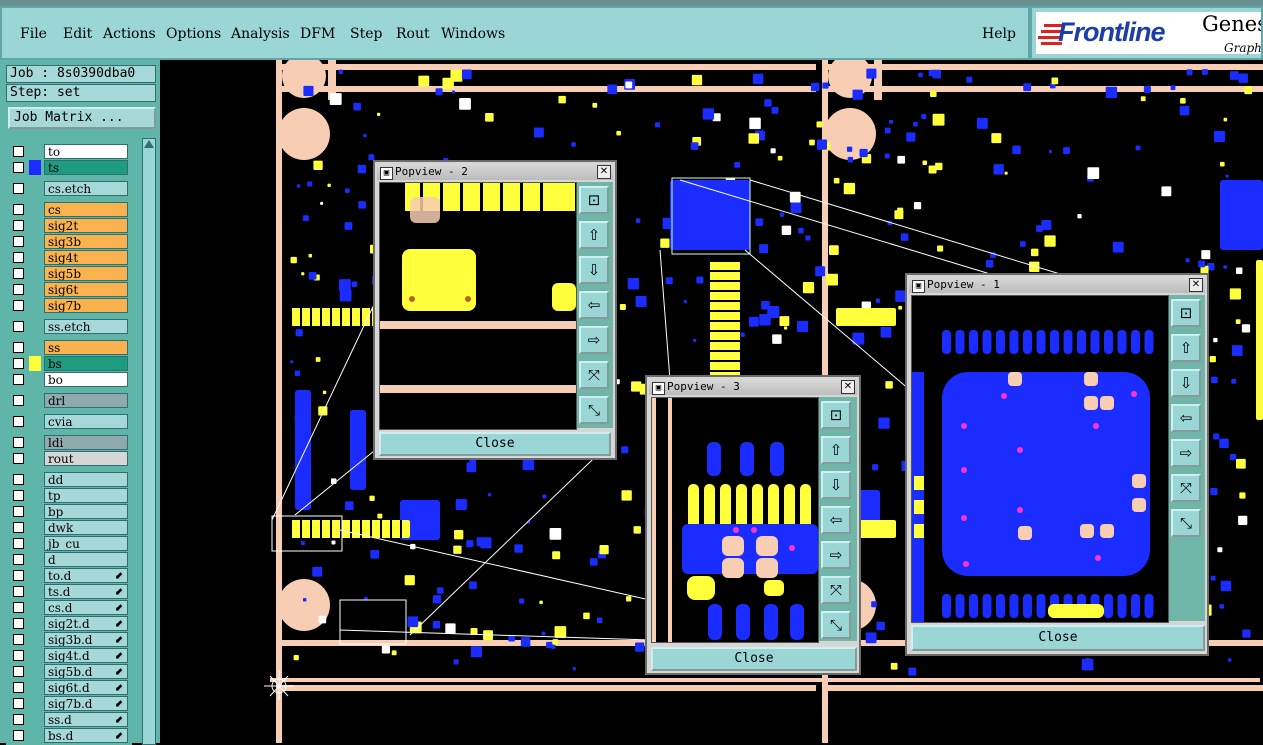 This screenshot has height=745, width=1263. Describe the element at coordinates (71, 289) in the screenshot. I see `layer-row-sig6t: sig6t` at that location.